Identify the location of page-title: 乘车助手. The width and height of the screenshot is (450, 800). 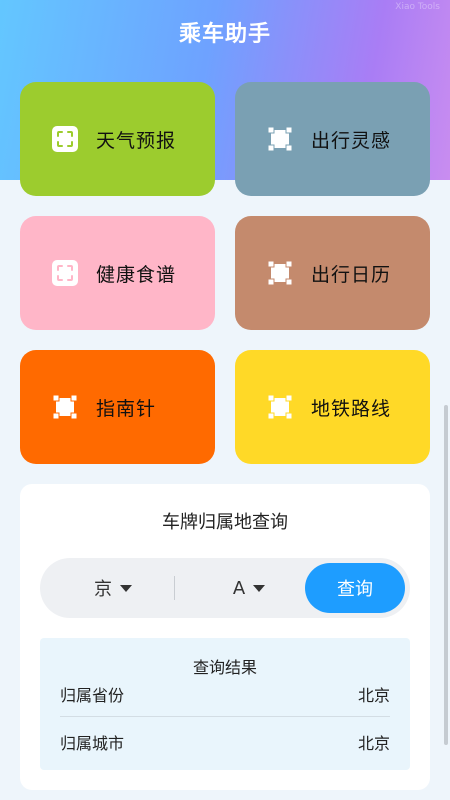
(224, 34).